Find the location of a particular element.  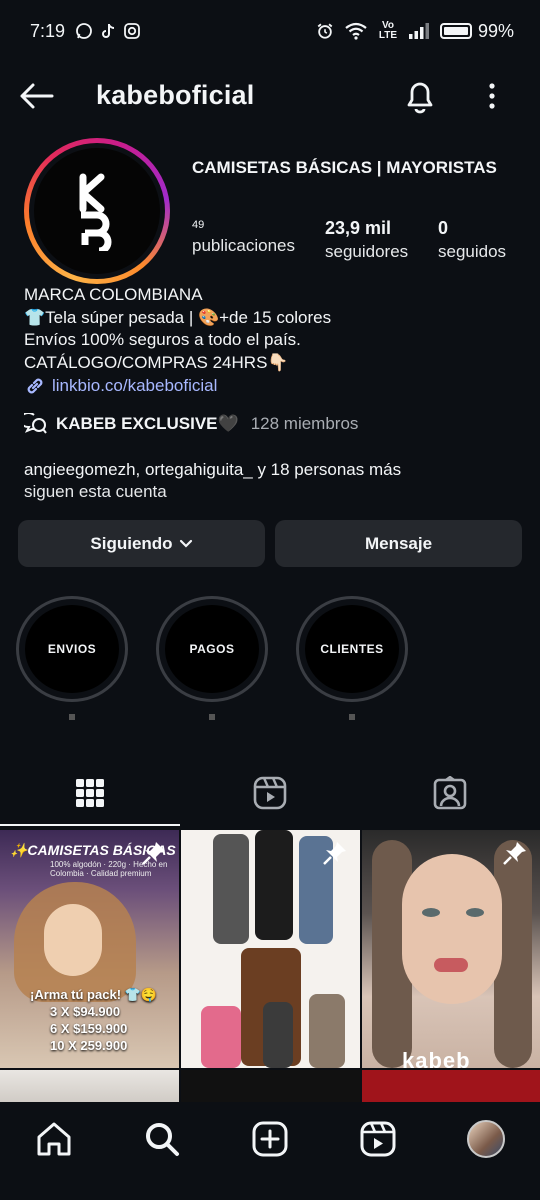

clock: 7:19 is located at coordinates (48, 30).